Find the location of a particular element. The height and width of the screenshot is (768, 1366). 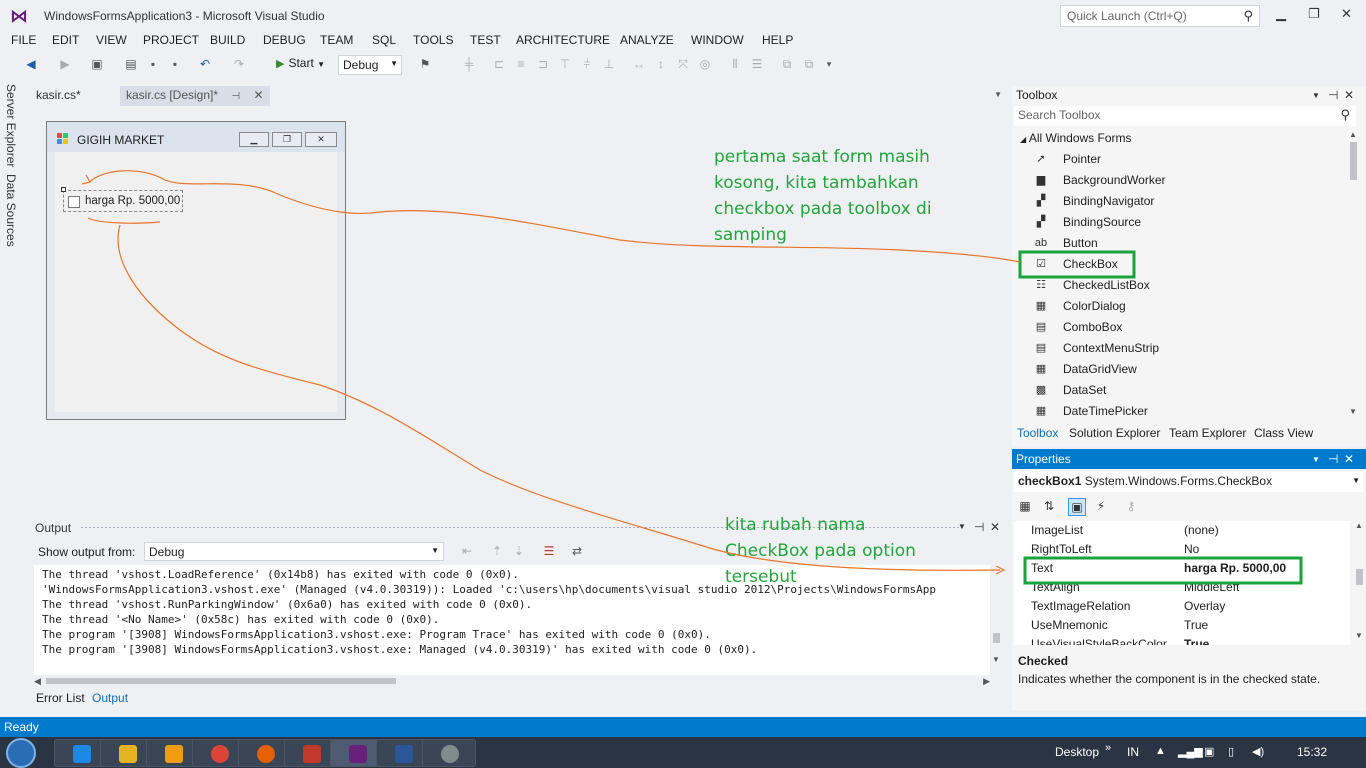

toolbox-item-bindingnavigator: ▞ BindingNavigator is located at coordinates (1185, 201).